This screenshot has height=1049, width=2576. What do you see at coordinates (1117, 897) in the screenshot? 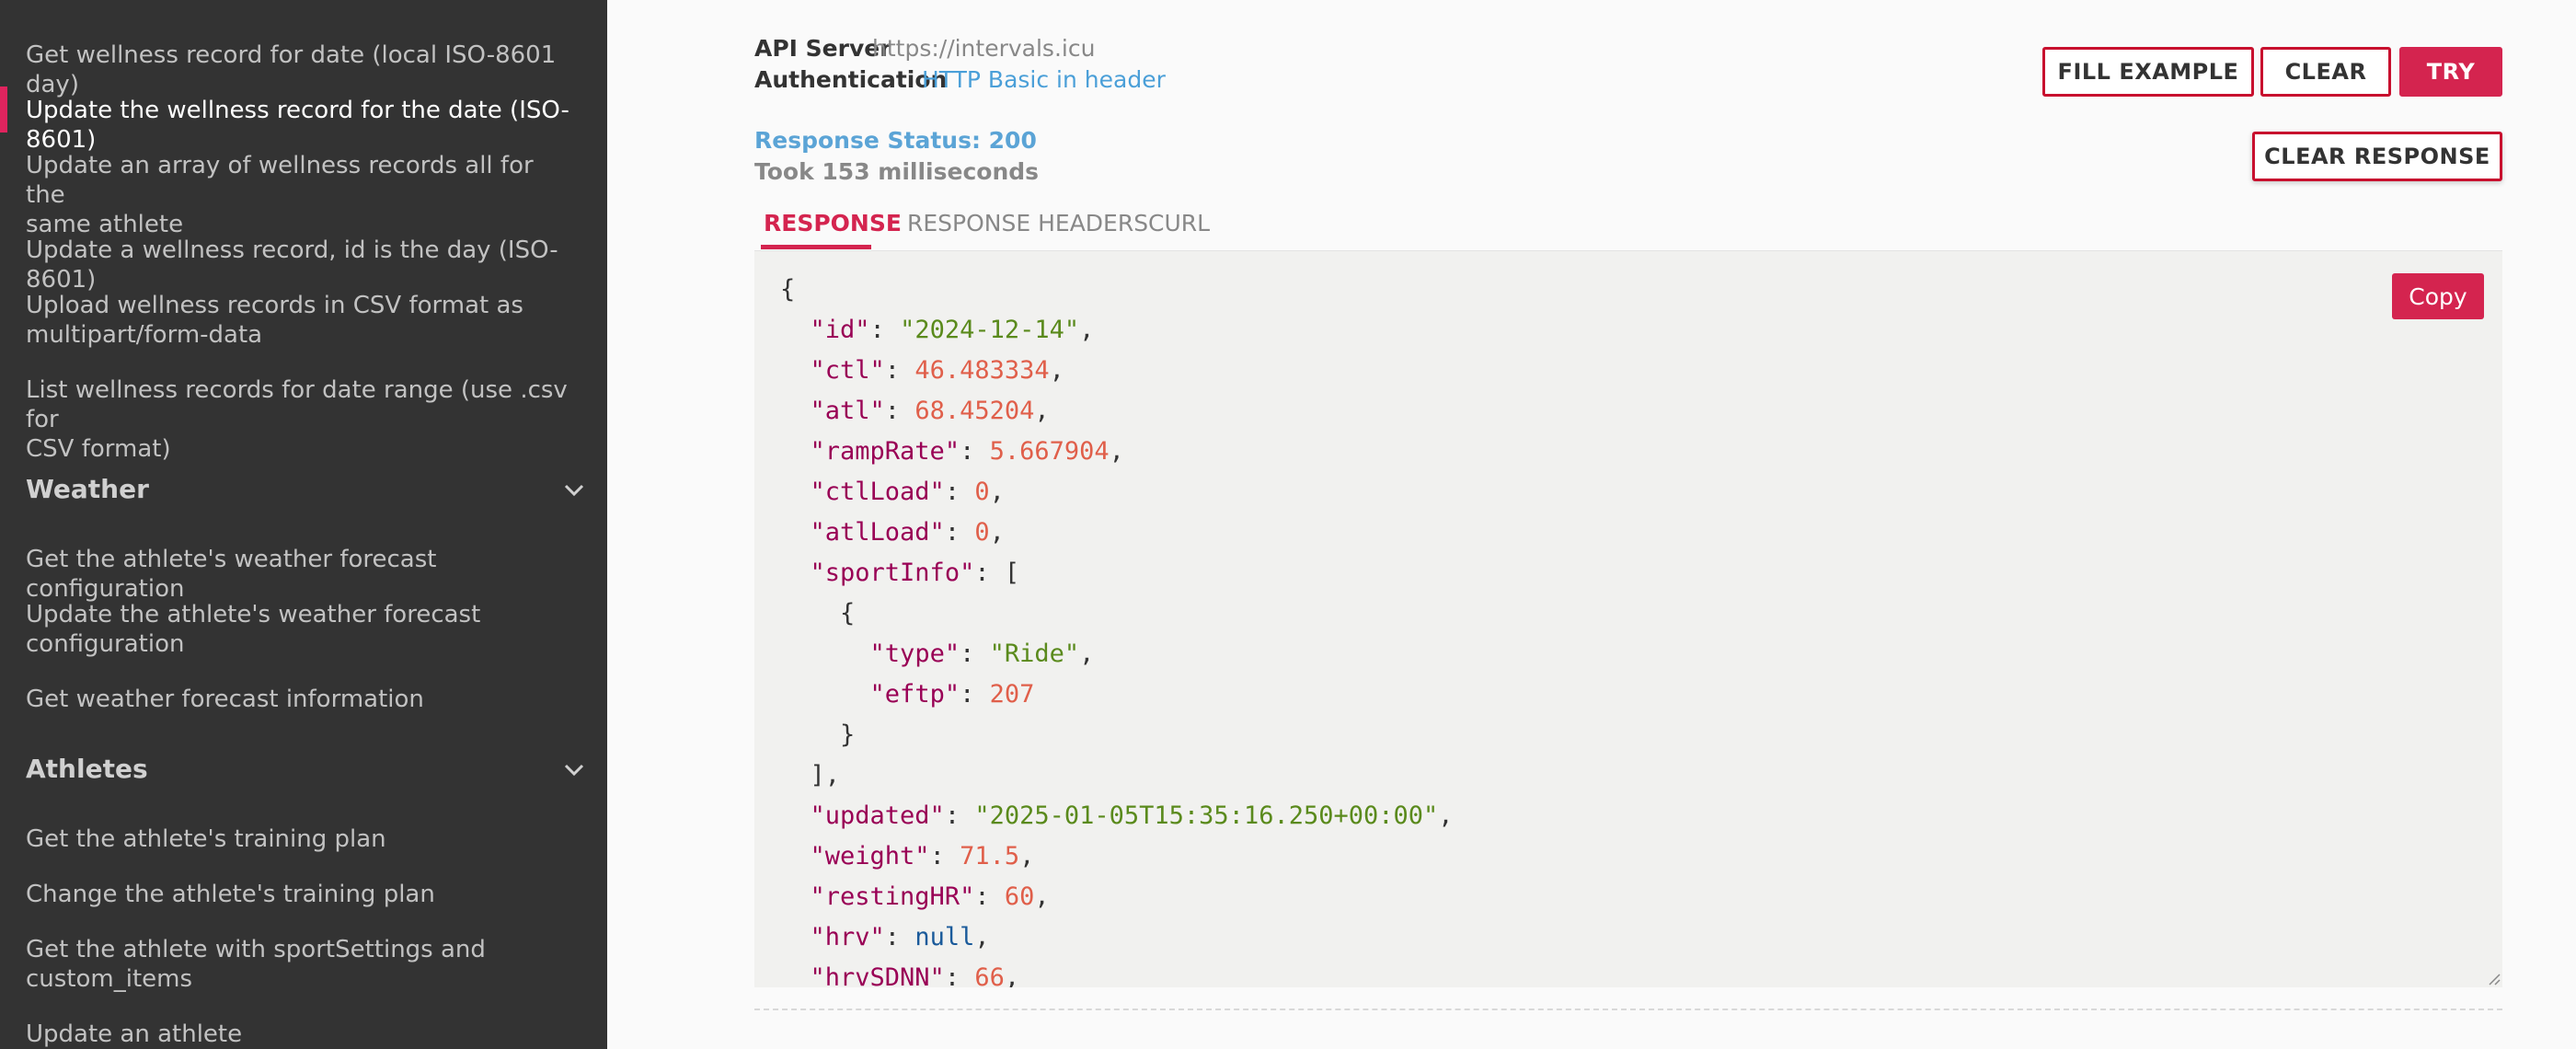
I see `code-line: "restingHR": 60,` at bounding box center [1117, 897].